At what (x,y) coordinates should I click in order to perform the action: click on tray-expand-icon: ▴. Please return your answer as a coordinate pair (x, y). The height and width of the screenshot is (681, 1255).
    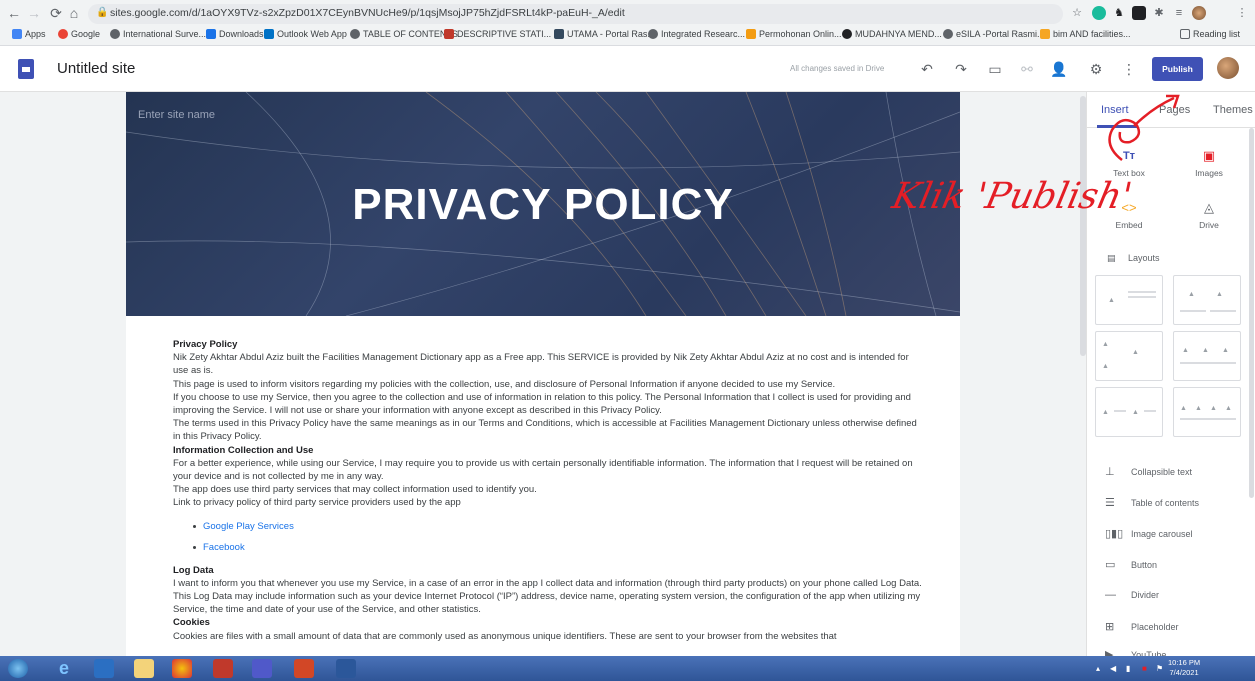
    Looking at the image, I should click on (1098, 668).